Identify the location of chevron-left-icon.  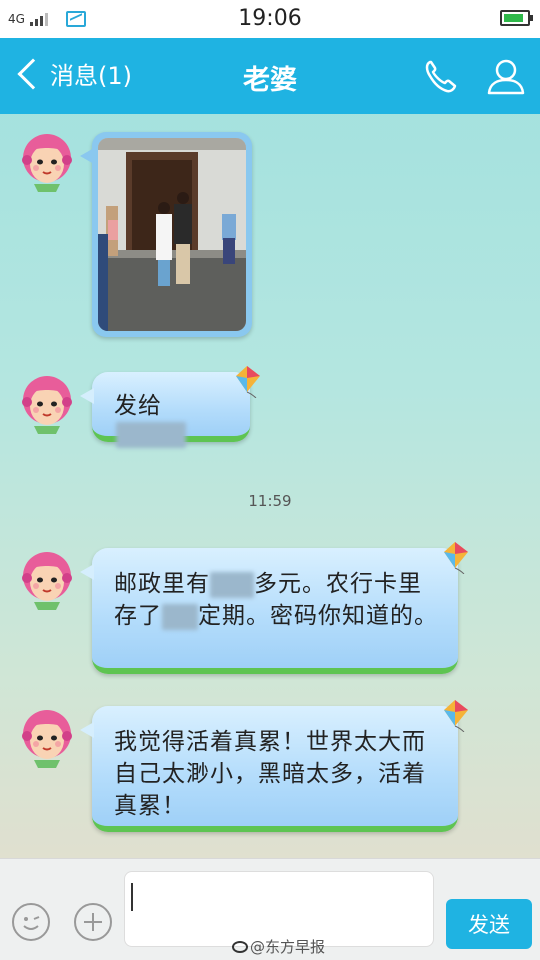
(33, 73).